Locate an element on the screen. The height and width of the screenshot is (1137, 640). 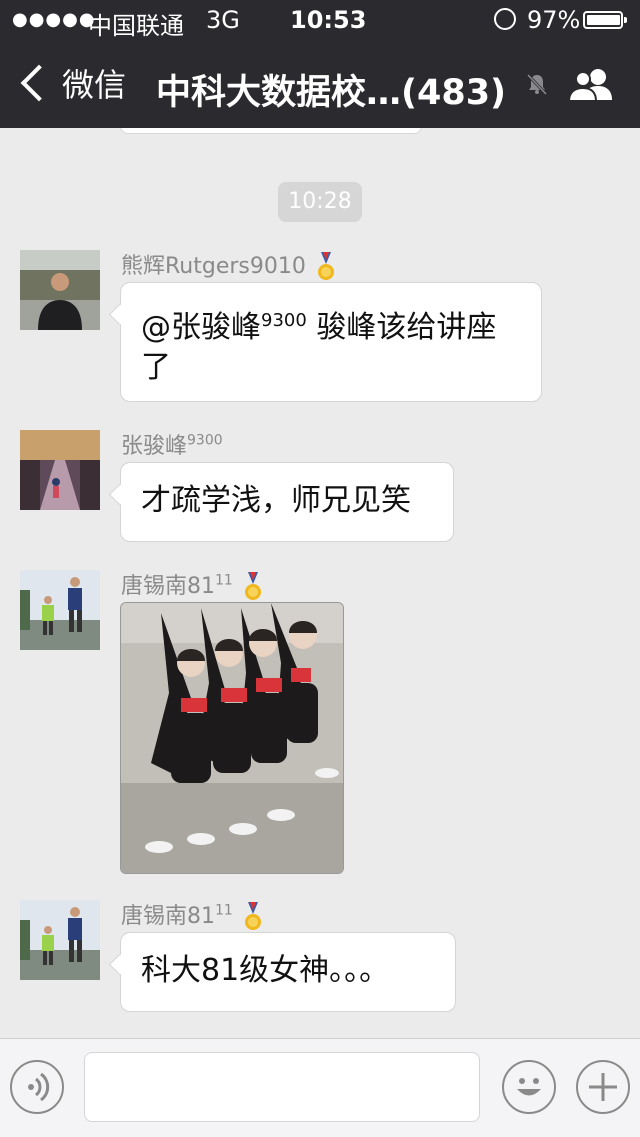
emoji-button is located at coordinates (529, 1087).